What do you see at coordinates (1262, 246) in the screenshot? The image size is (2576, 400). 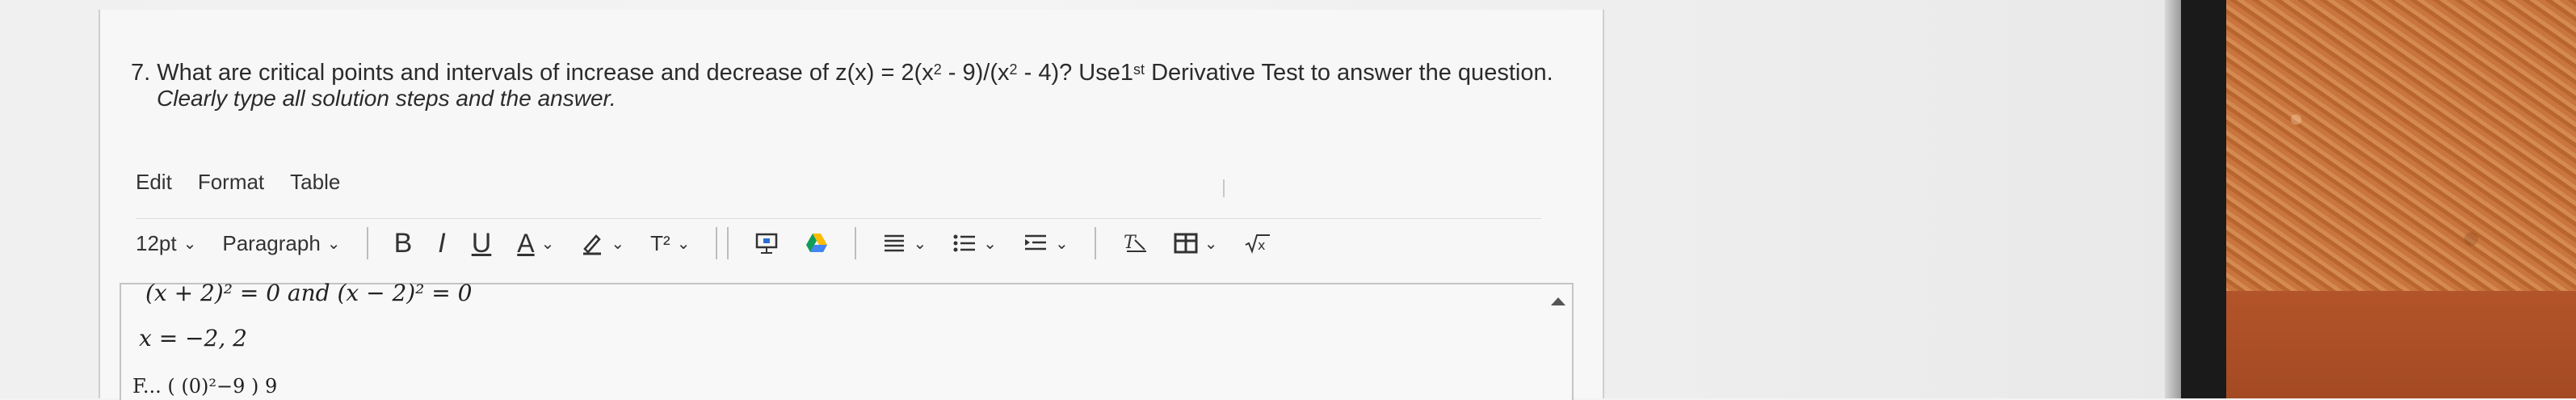 I see `svg-text: x` at bounding box center [1262, 246].